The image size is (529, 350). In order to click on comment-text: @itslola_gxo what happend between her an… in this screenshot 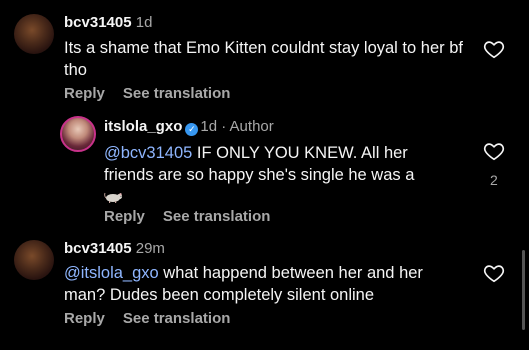, I will do `click(264, 284)`.